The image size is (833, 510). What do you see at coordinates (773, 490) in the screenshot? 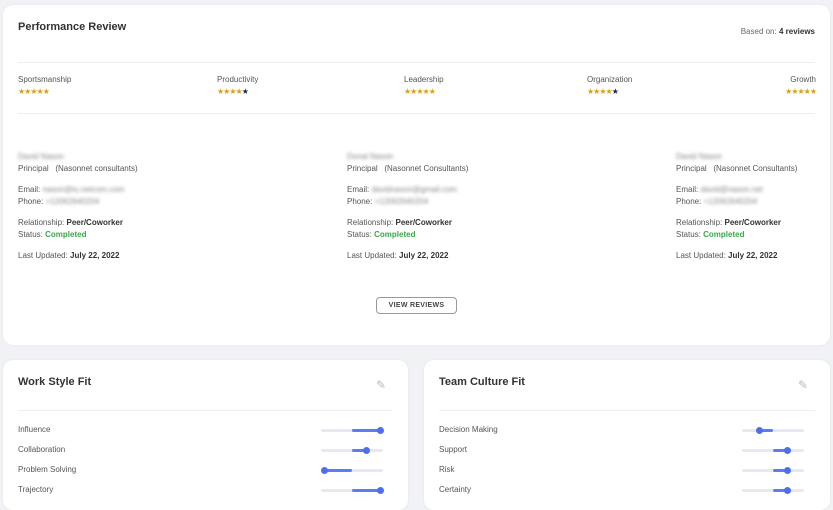
I see `fit-slider-certainty` at bounding box center [773, 490].